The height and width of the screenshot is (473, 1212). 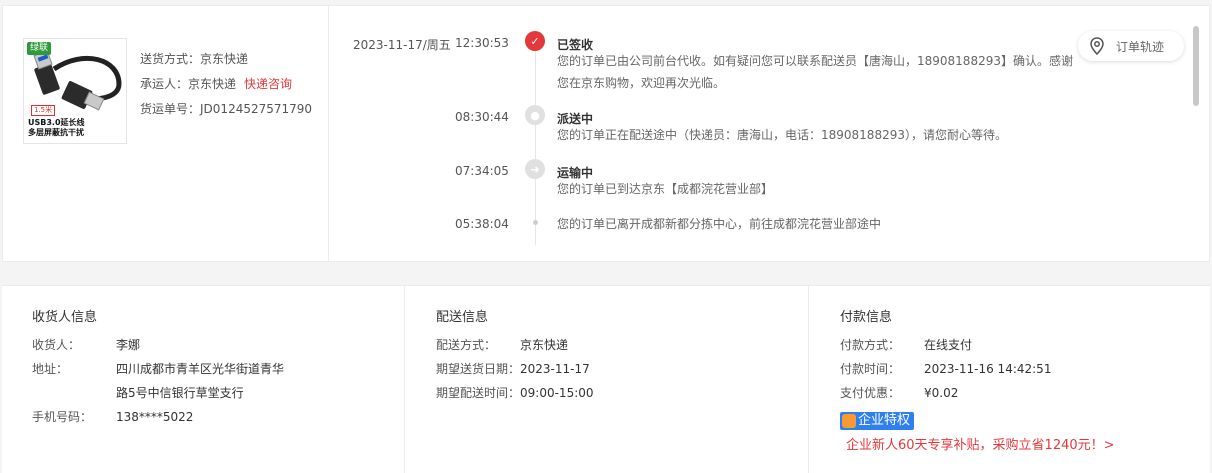 What do you see at coordinates (478, 369) in the screenshot?
I see `shipping-date-label: 期望送货日期：` at bounding box center [478, 369].